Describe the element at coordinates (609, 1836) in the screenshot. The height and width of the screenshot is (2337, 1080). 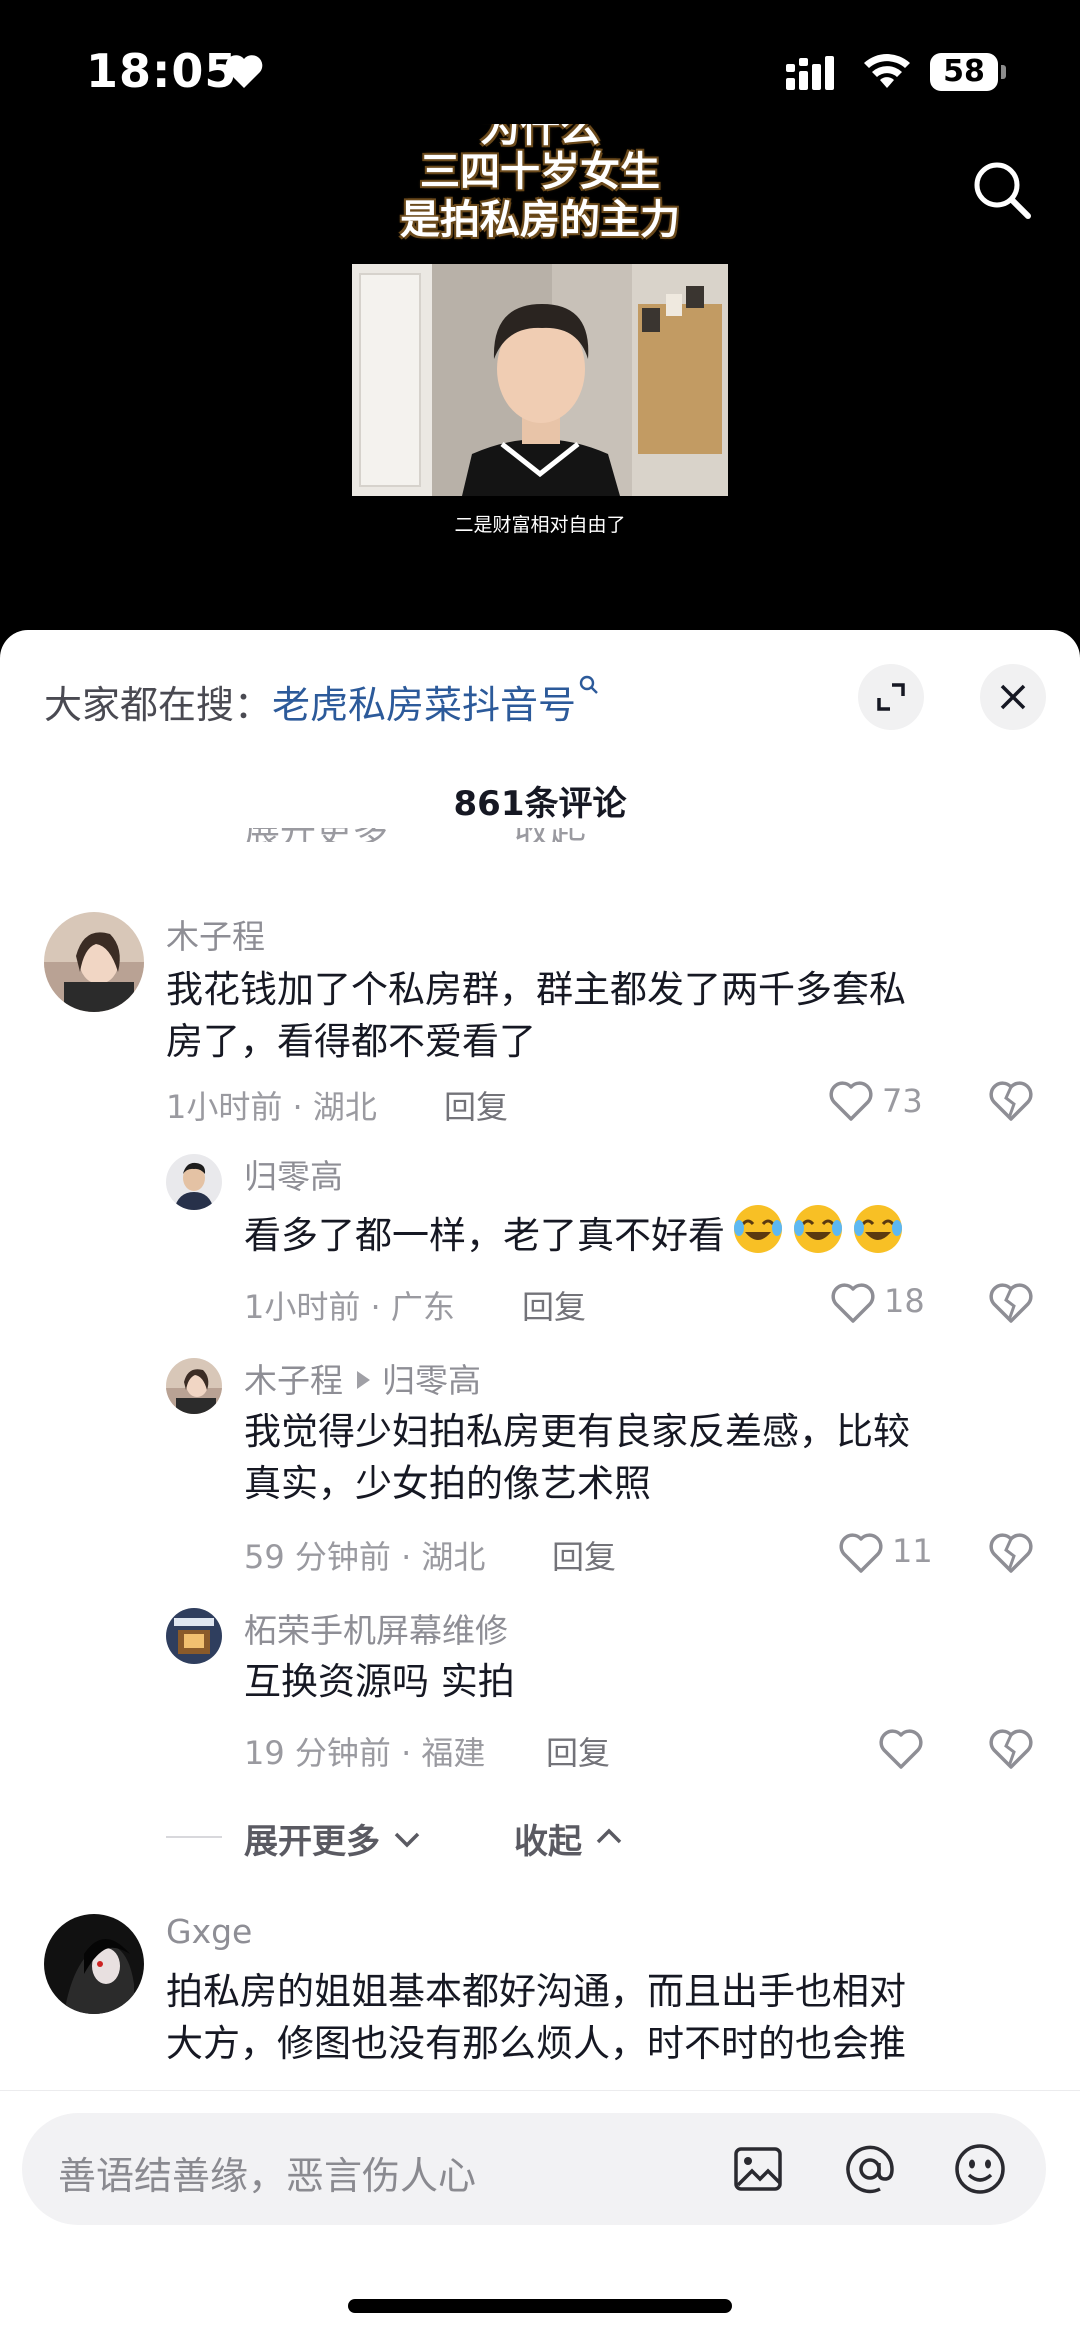
I see `chevron-up-icon` at that location.